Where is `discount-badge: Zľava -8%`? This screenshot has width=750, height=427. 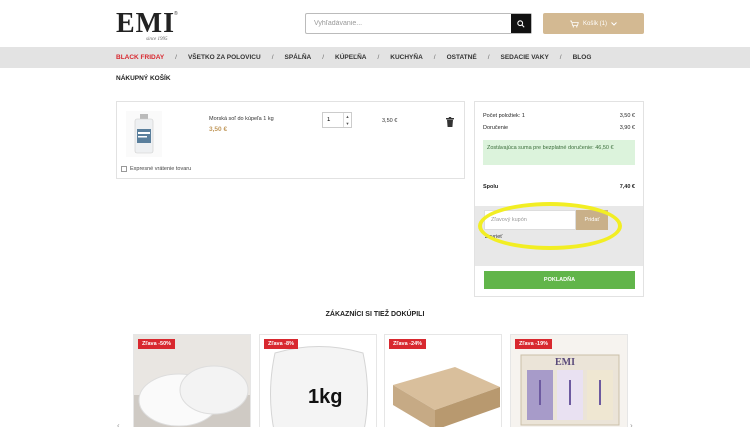 discount-badge: Zľava -8% is located at coordinates (281, 344).